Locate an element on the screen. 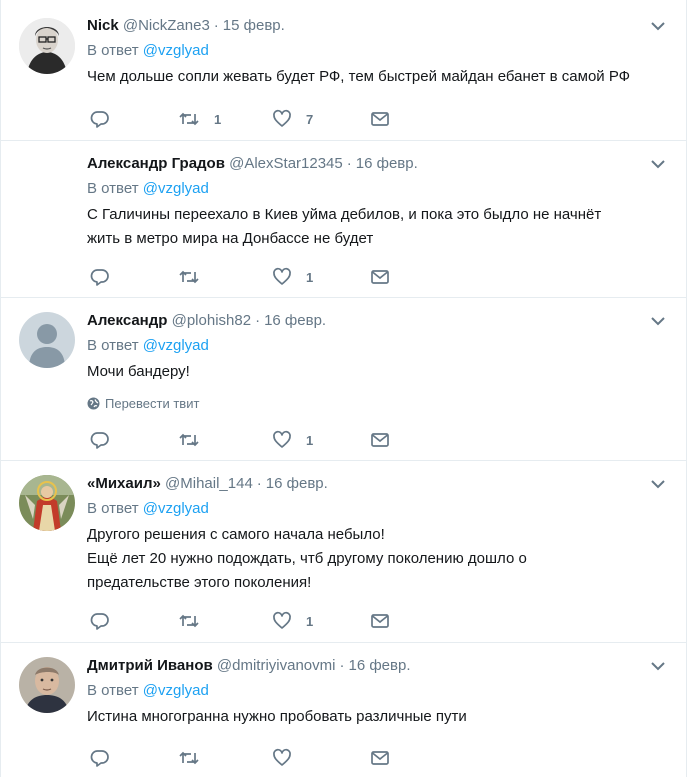 This screenshot has width=687, height=777. tweet-text-line: Мочи бандеру! is located at coordinates (138, 371).